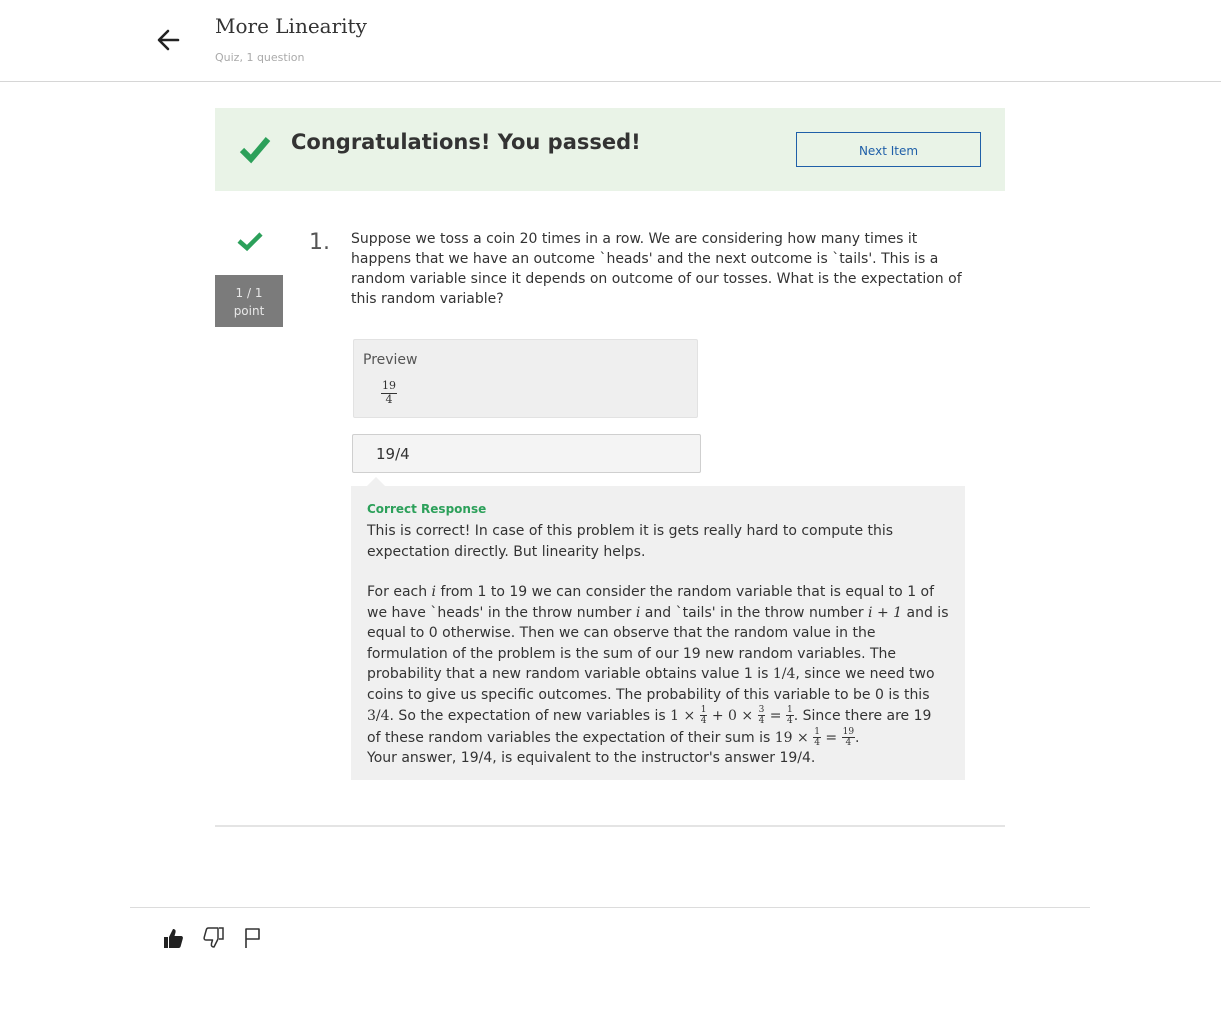 This screenshot has width=1221, height=1034. I want to click on preview-fraction: 19 4, so click(389, 392).